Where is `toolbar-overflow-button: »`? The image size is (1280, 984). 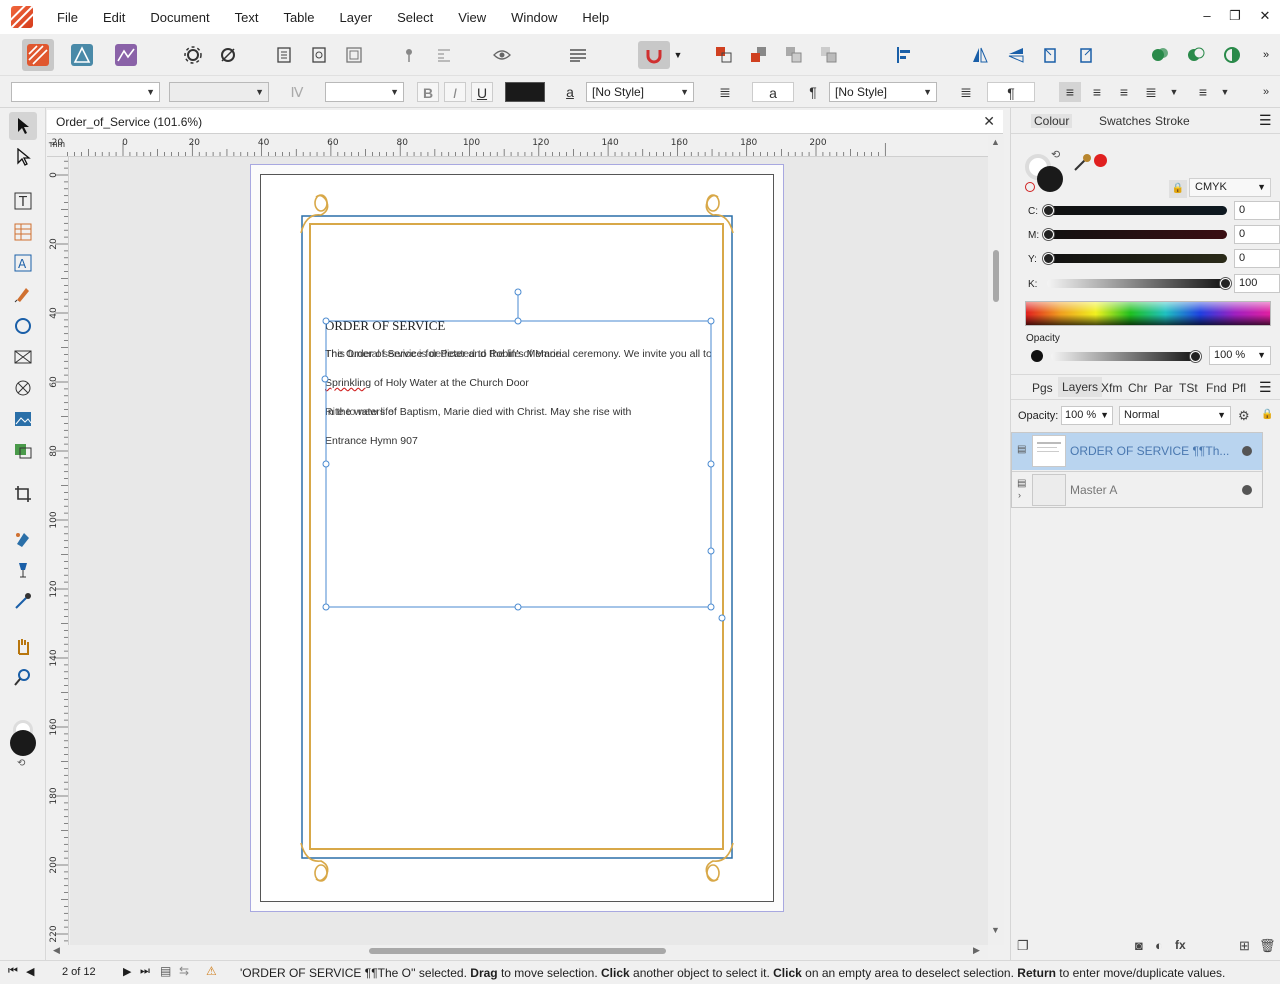
toolbar-overflow-button: » is located at coordinates (1266, 55).